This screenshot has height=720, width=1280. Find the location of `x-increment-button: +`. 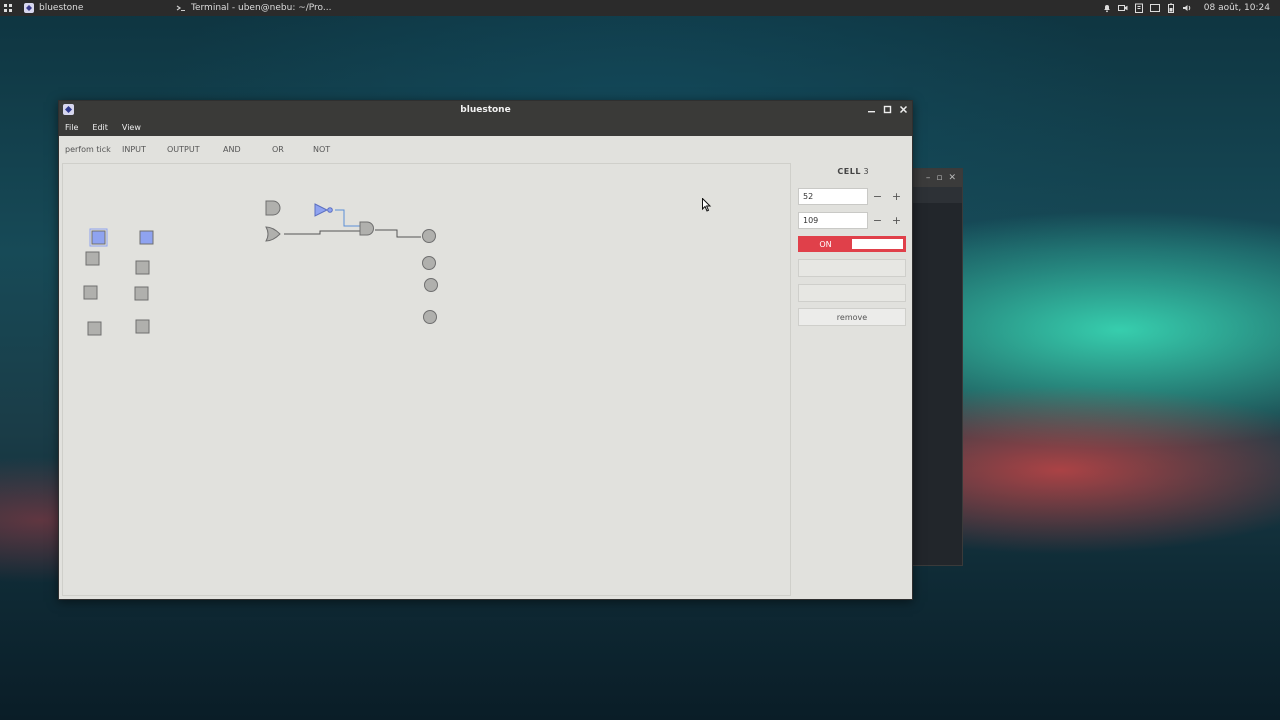

x-increment-button: + is located at coordinates (896, 196).